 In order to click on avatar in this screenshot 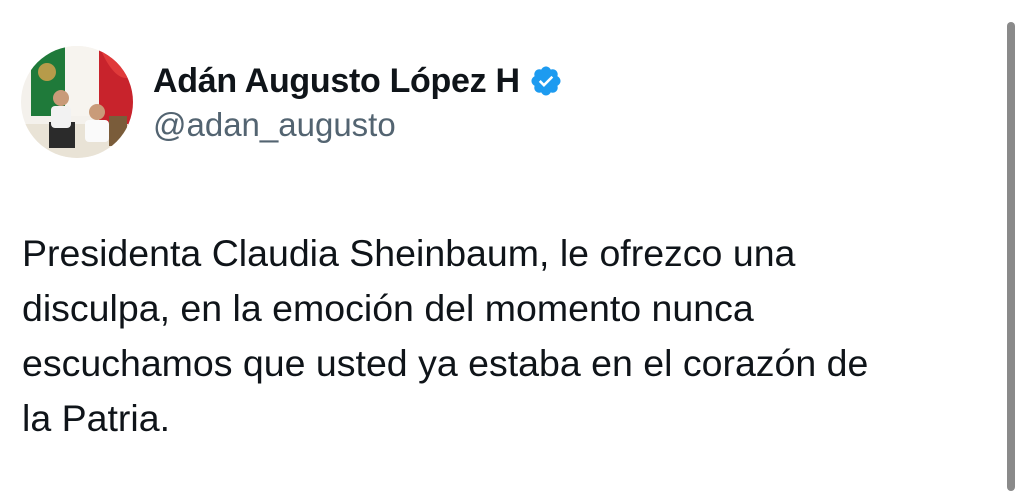, I will do `click(77, 102)`.